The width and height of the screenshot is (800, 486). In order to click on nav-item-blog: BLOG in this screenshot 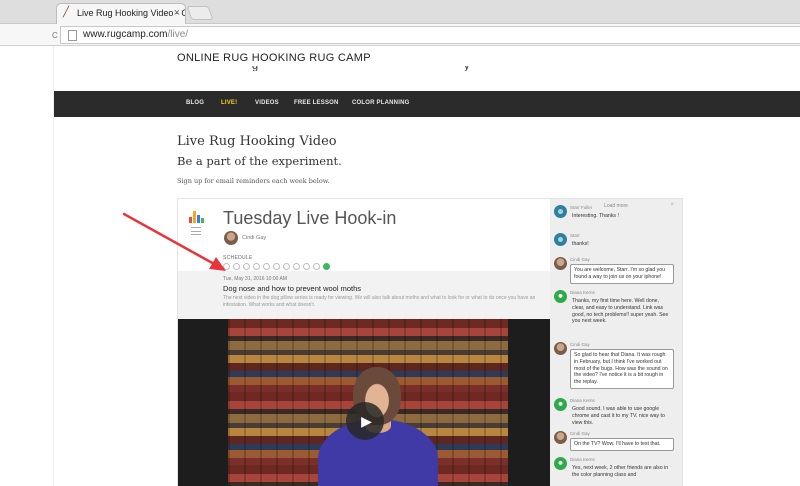, I will do `click(195, 103)`.